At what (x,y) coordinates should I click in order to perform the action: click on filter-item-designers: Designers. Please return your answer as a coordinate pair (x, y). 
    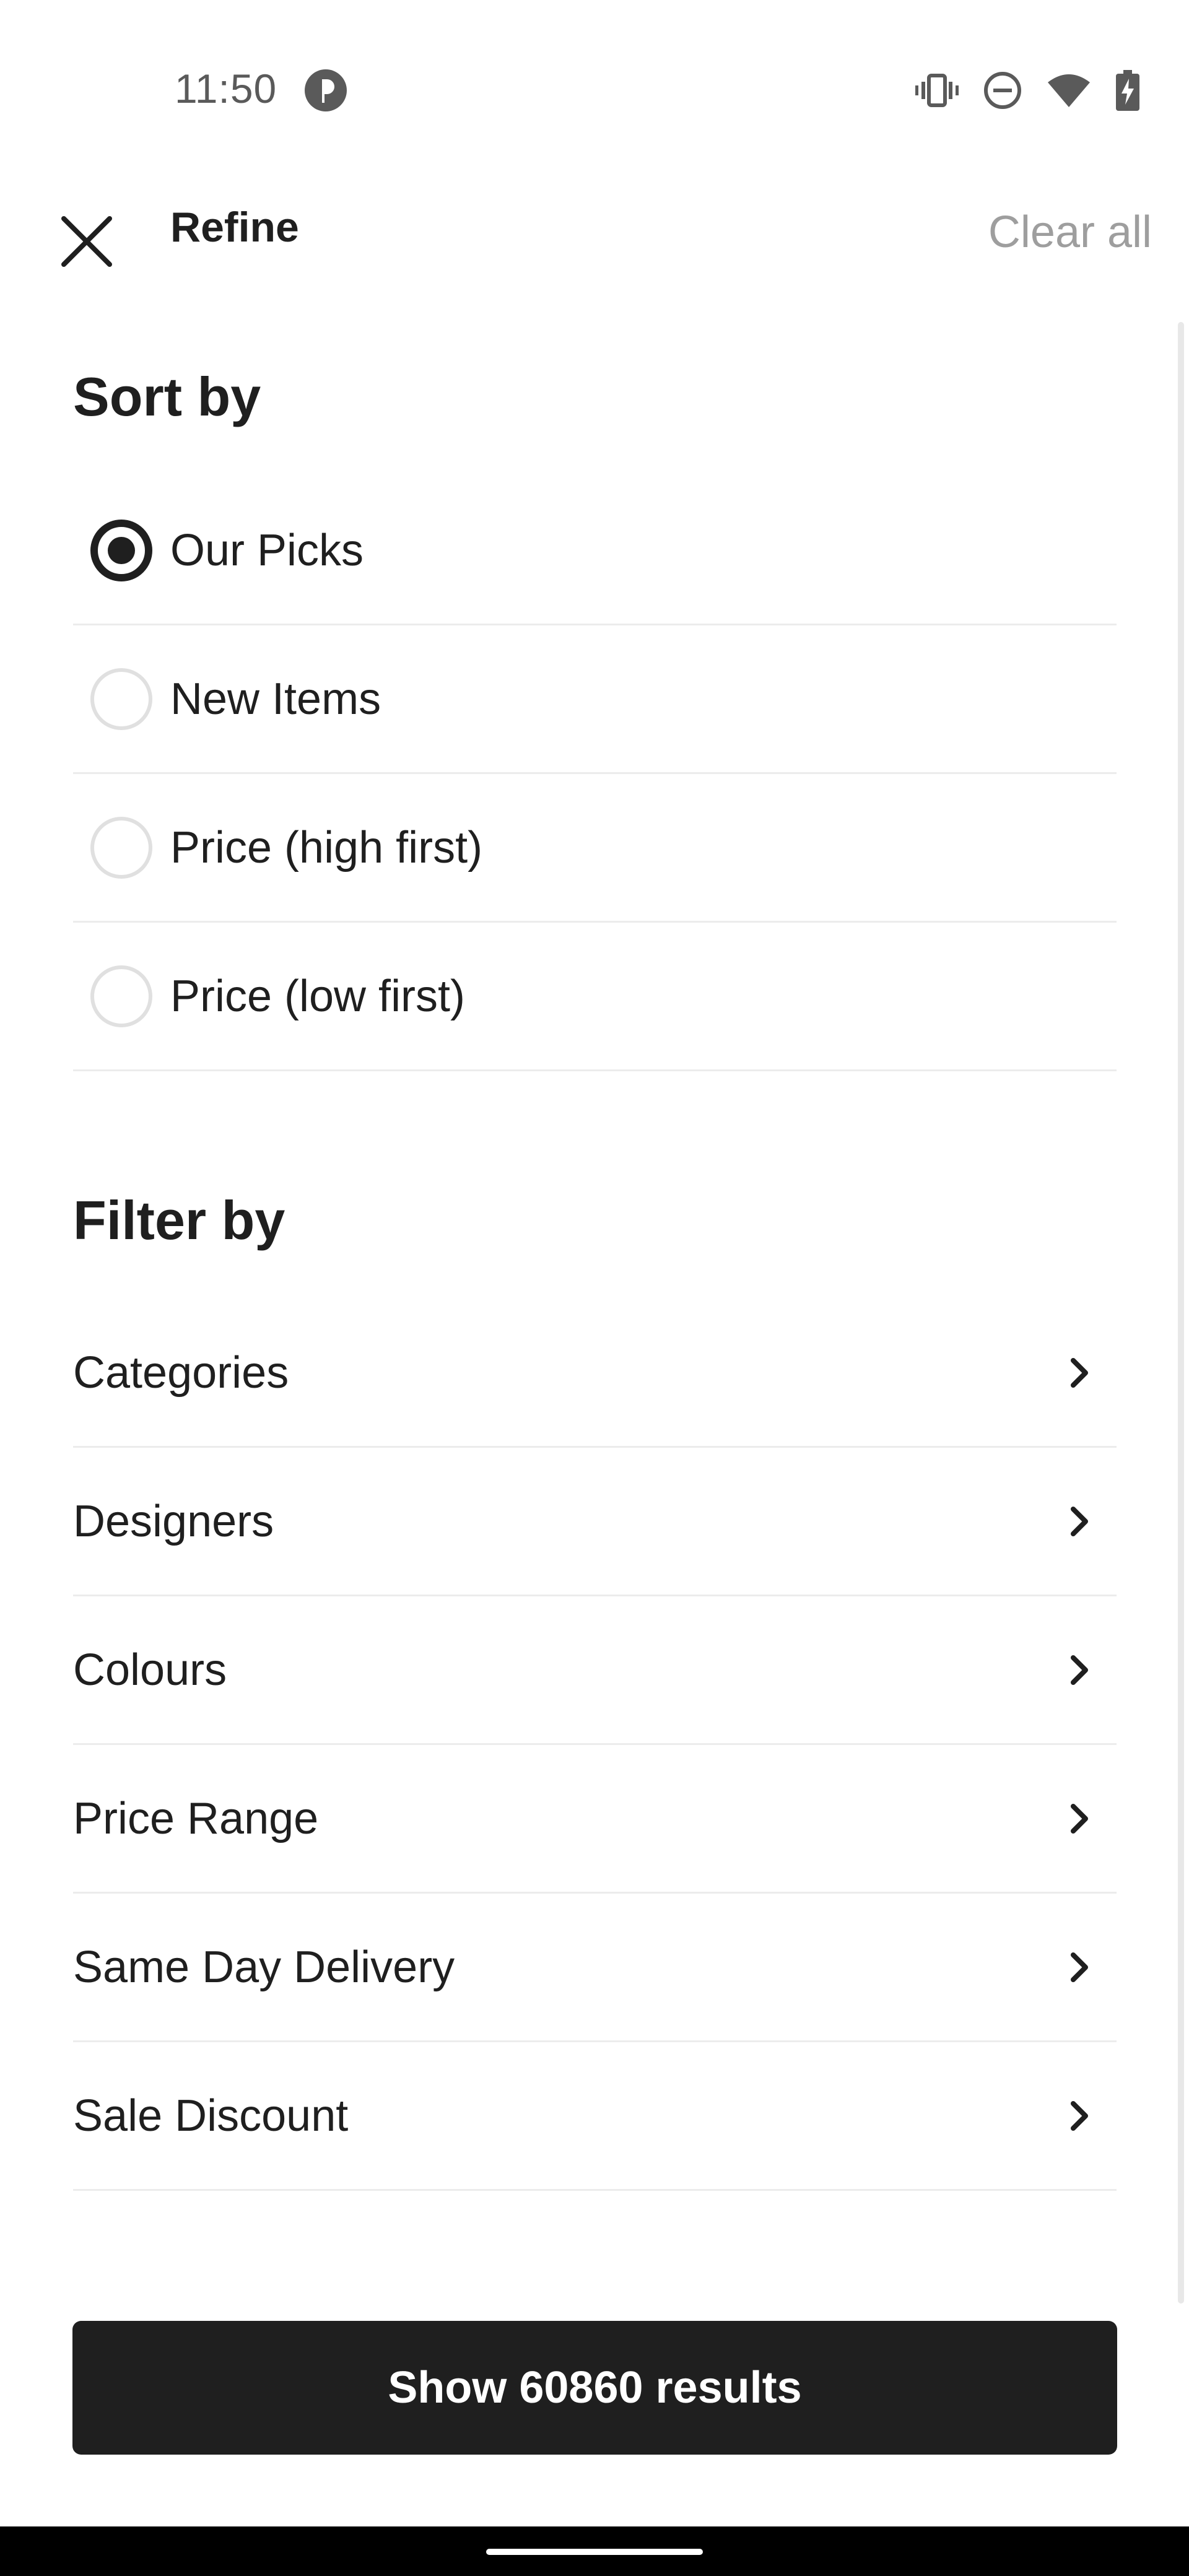
    Looking at the image, I should click on (595, 1522).